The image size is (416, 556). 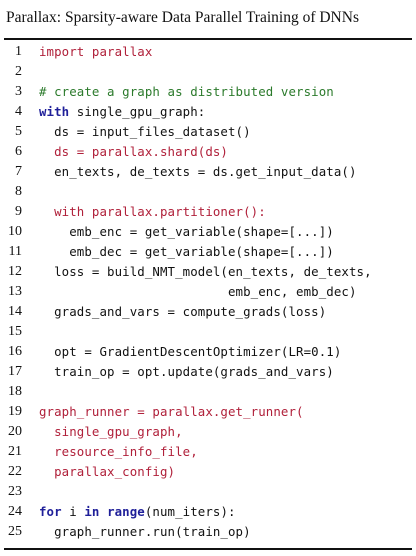 I want to click on code-line: 2, so click(x=208, y=72).